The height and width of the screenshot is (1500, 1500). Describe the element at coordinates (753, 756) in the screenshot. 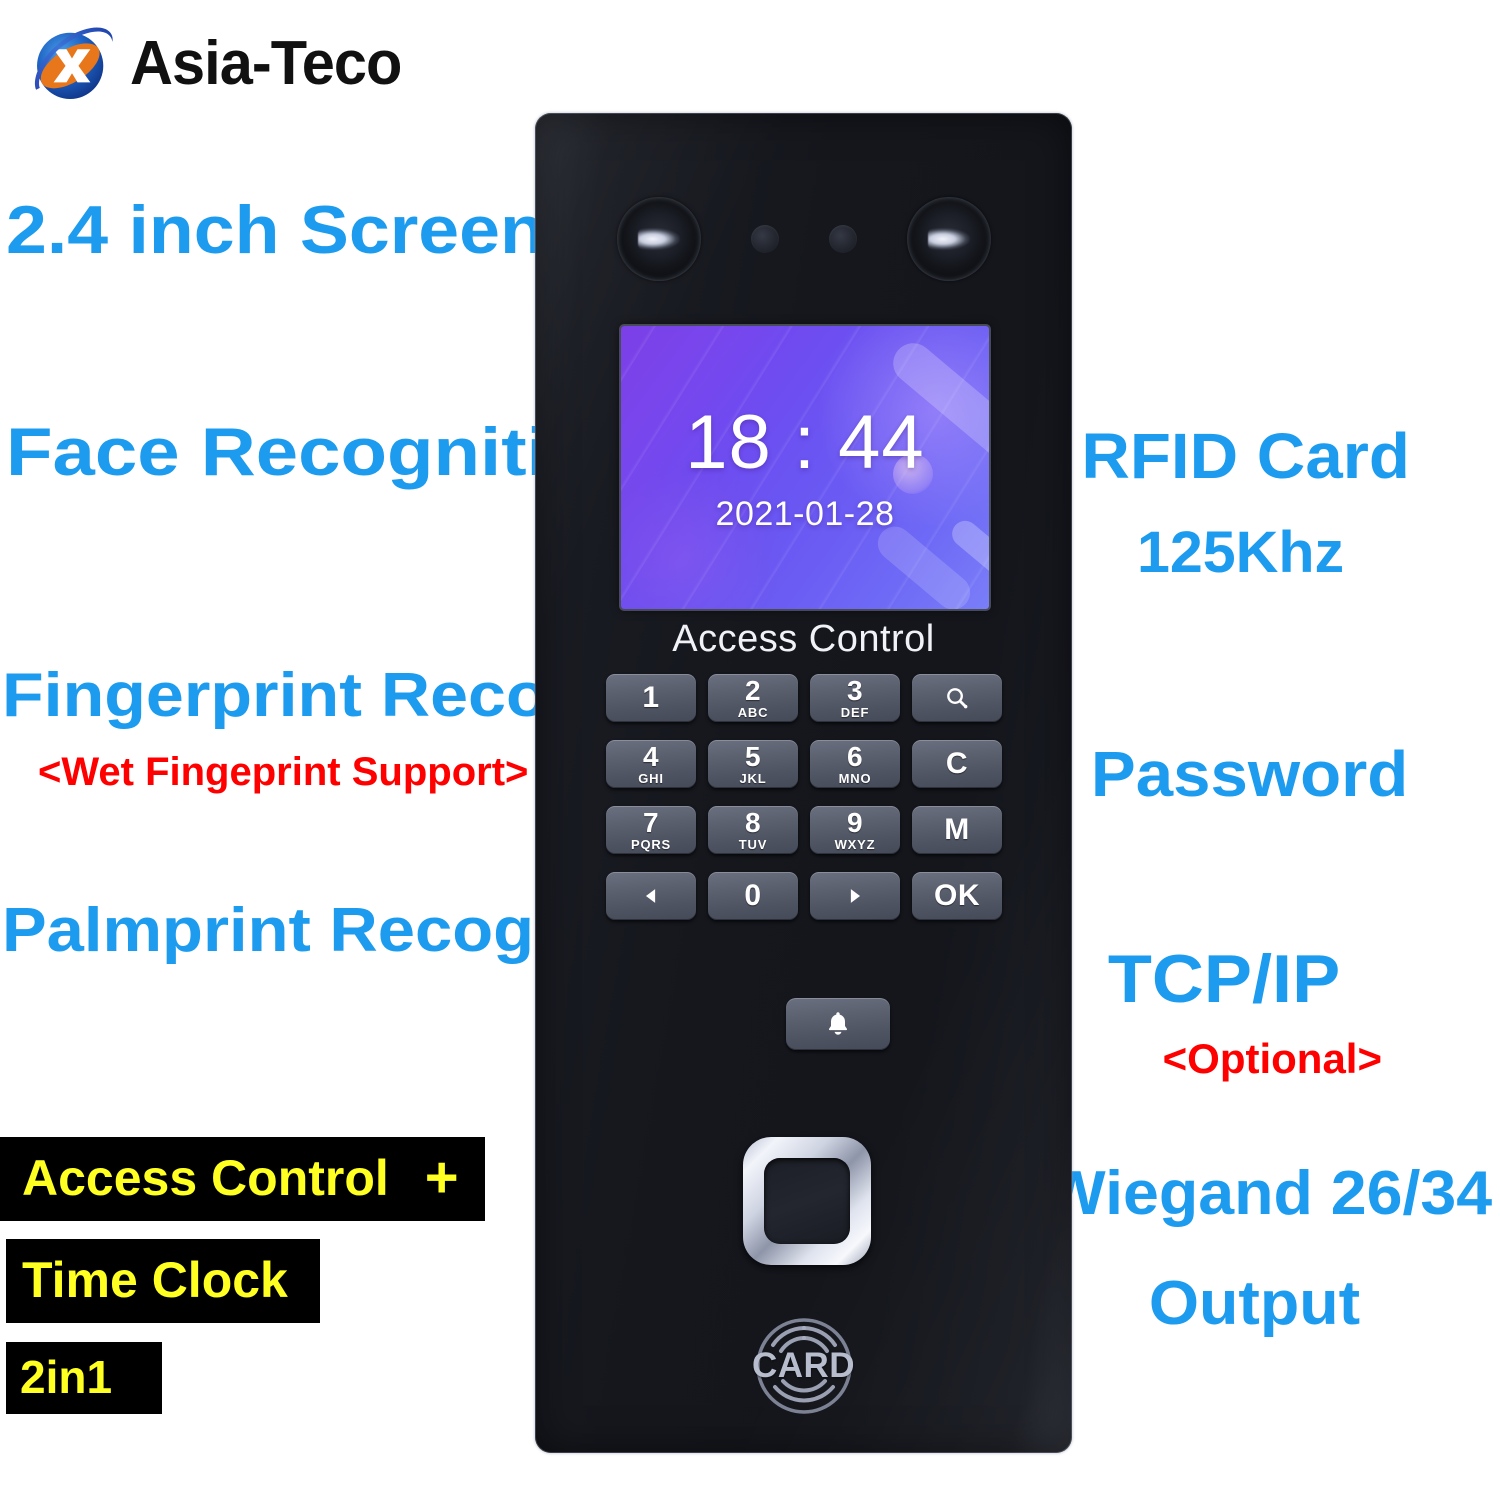

I see `keypad-key-main: 5` at that location.